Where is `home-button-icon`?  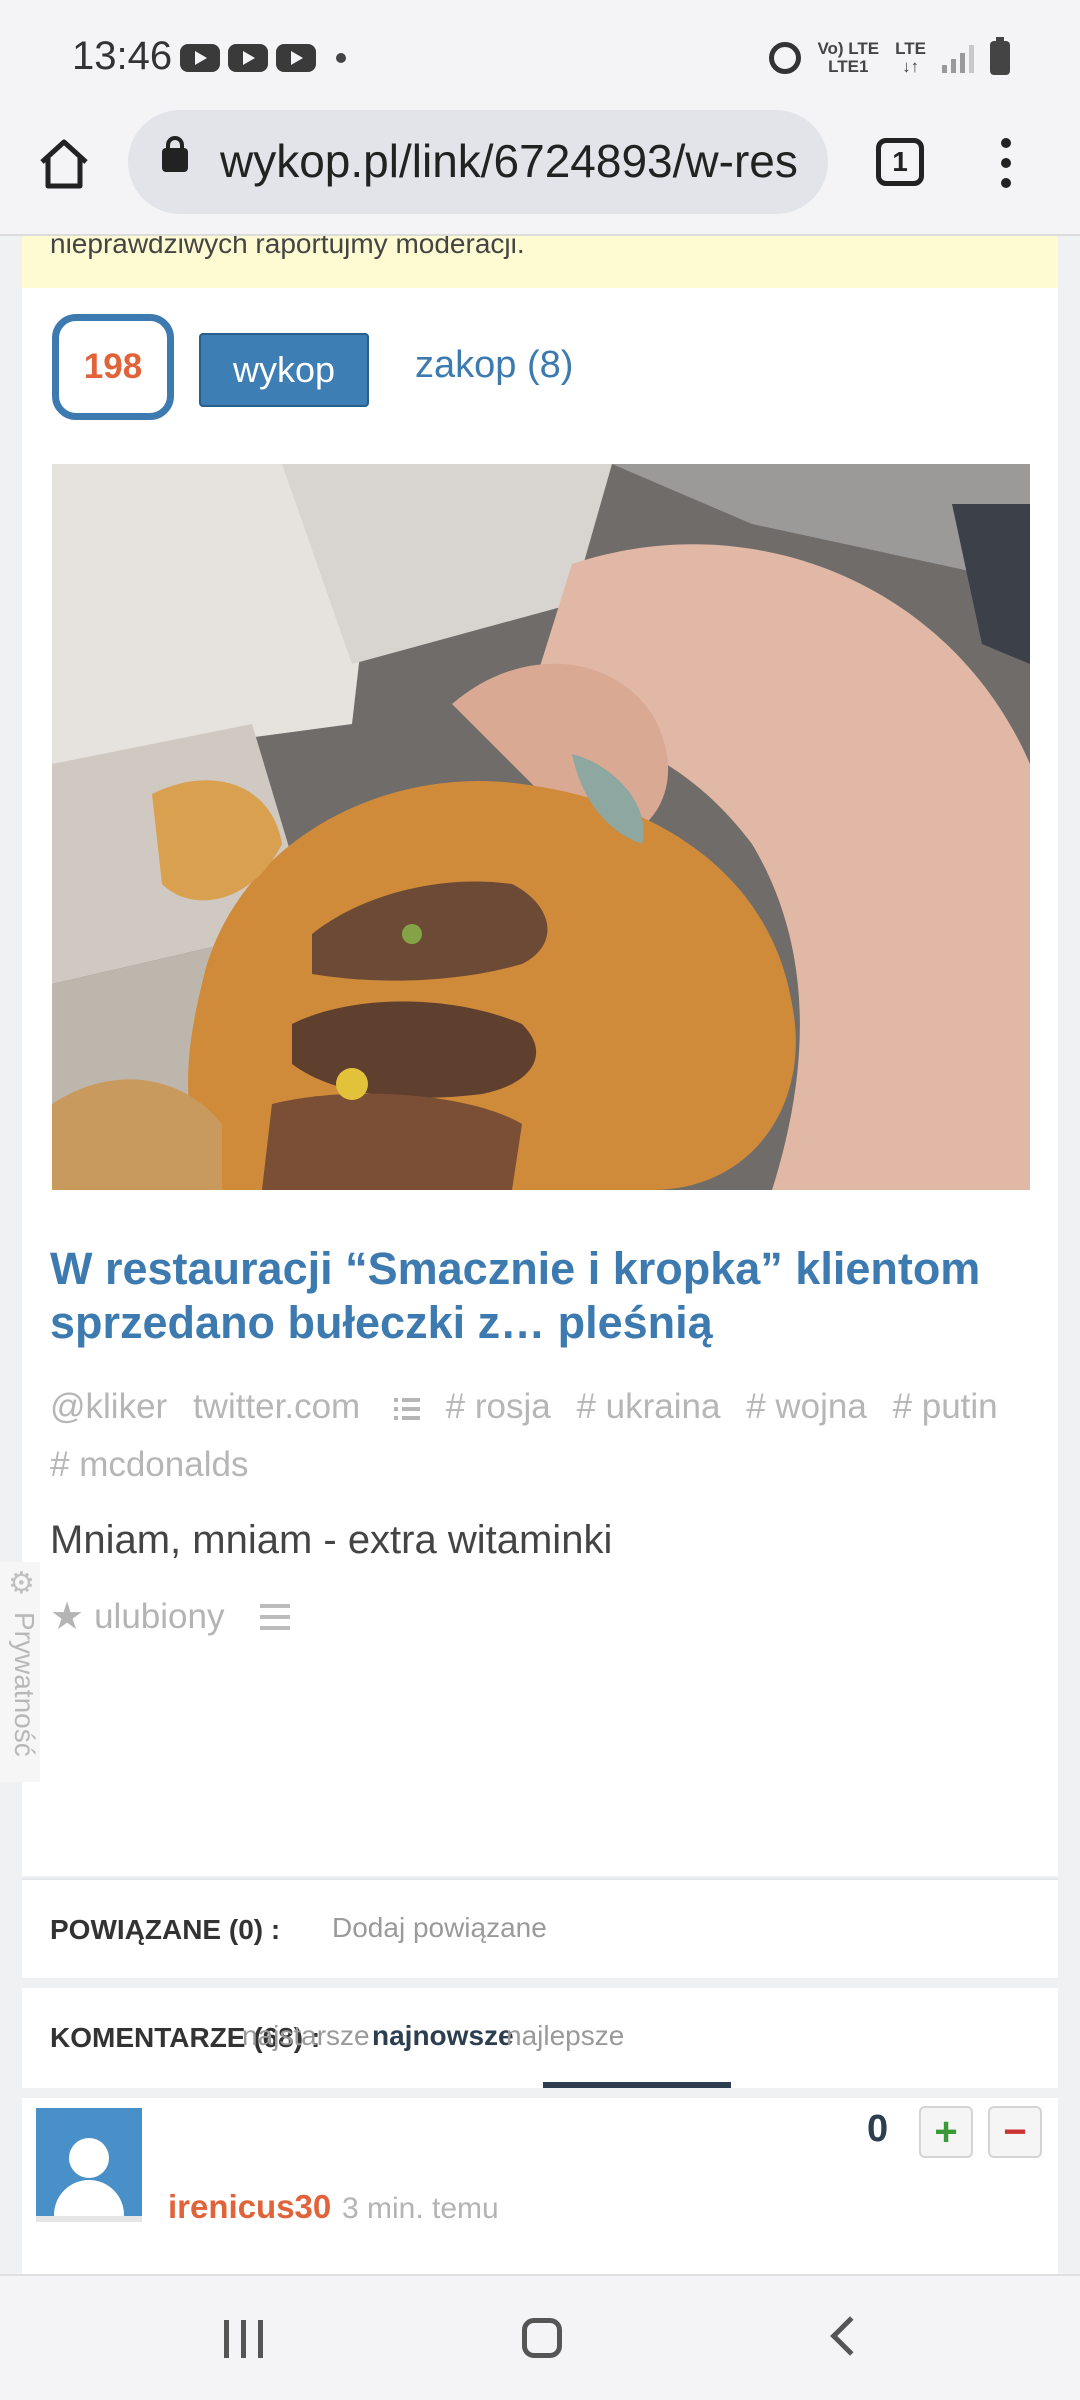 home-button-icon is located at coordinates (542, 2338).